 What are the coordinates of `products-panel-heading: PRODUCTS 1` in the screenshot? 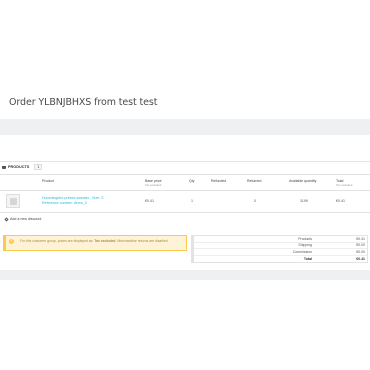 It's located at (22, 167).